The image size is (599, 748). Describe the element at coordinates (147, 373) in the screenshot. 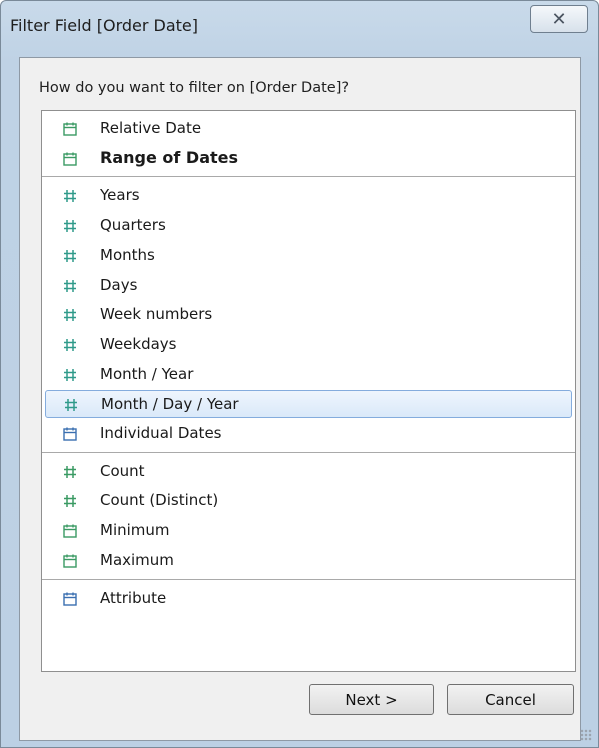

I see `list-item-label: Month / Year` at that location.